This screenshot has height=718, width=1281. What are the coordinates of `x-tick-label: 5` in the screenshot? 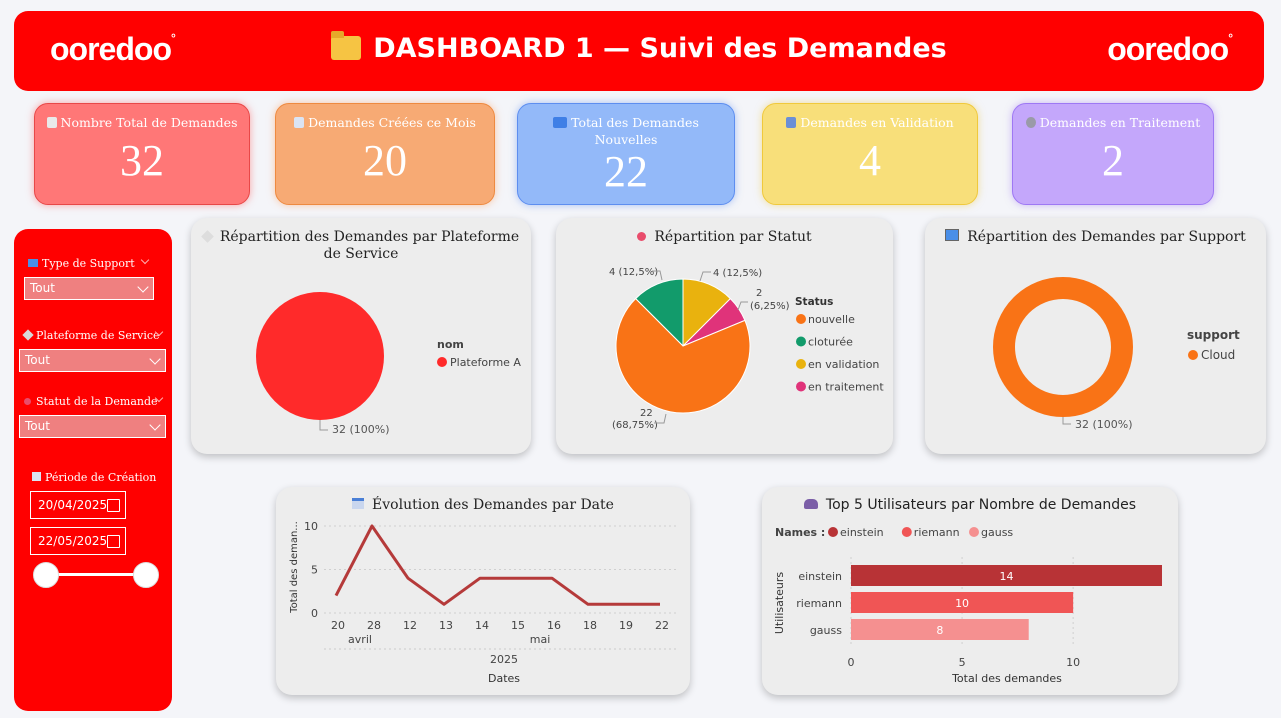 It's located at (962, 662).